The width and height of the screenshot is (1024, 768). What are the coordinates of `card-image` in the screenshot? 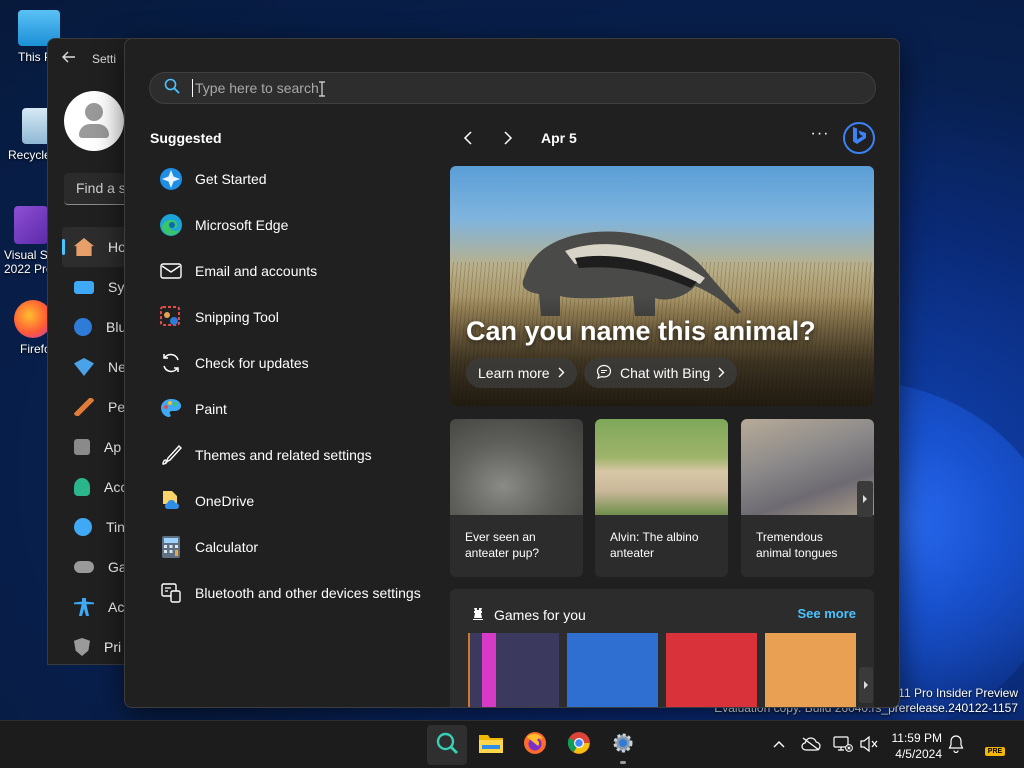 It's located at (516, 467).